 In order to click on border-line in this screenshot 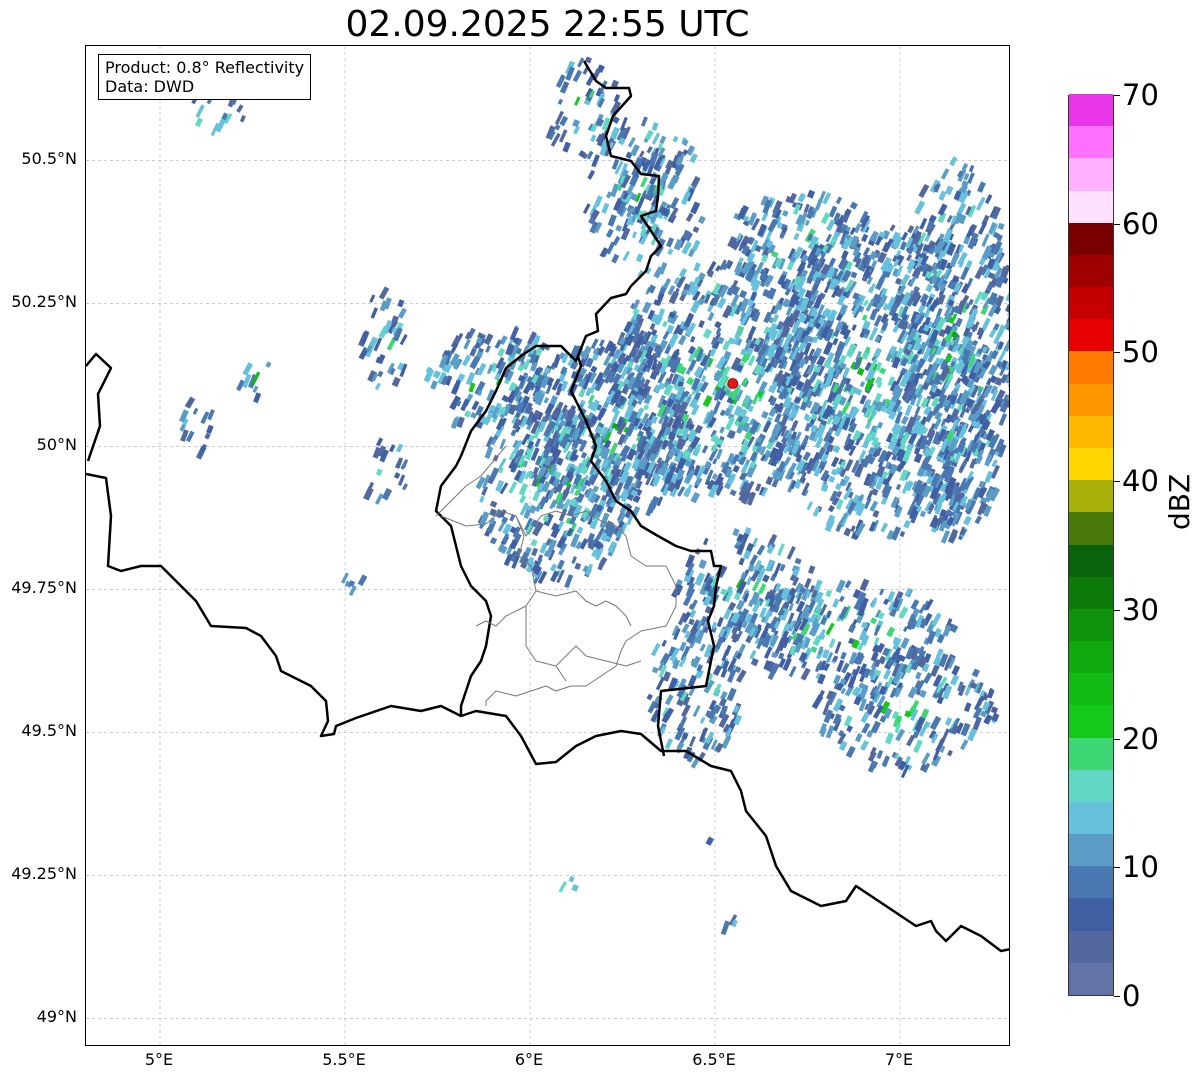, I will do `click(558, 598)`.